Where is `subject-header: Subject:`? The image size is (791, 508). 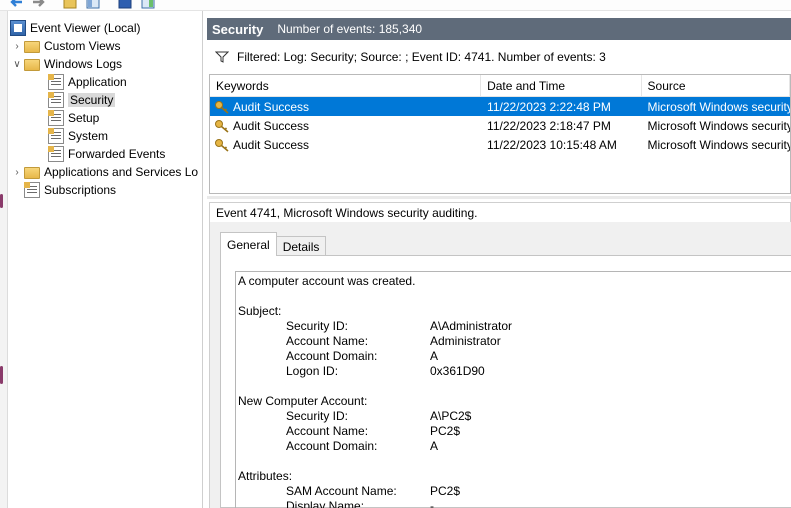
subject-header: Subject: is located at coordinates (260, 311).